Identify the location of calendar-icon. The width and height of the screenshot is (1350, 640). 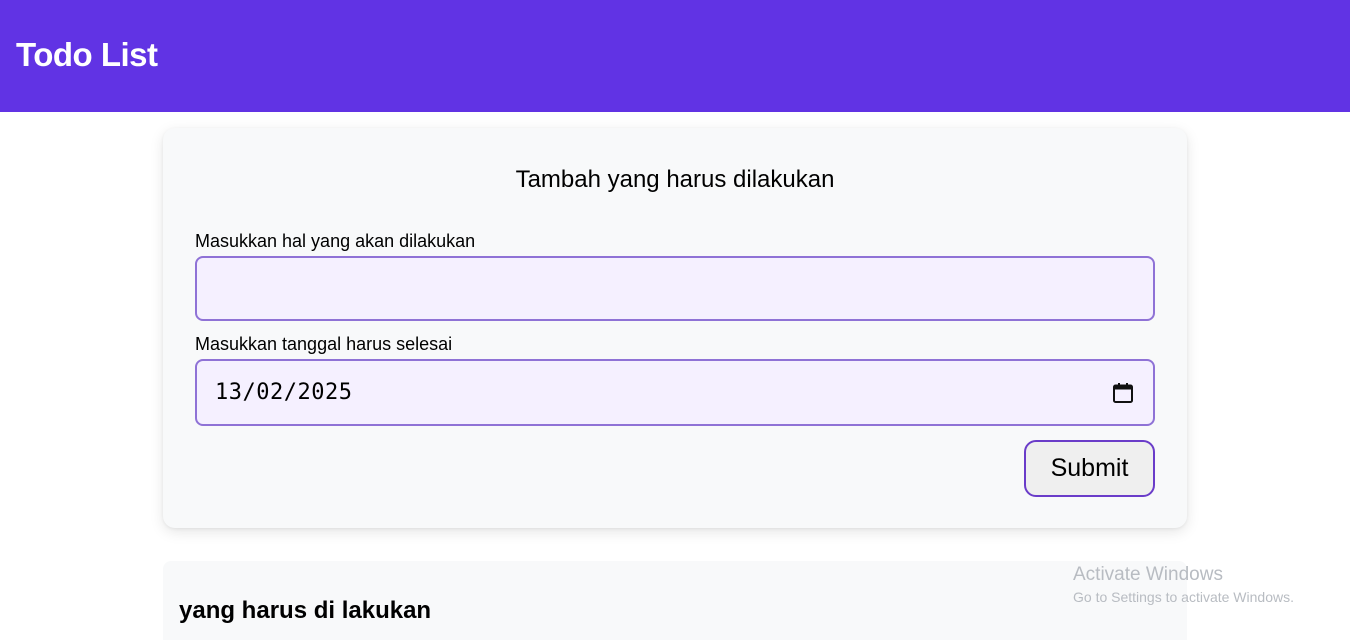
(1123, 393).